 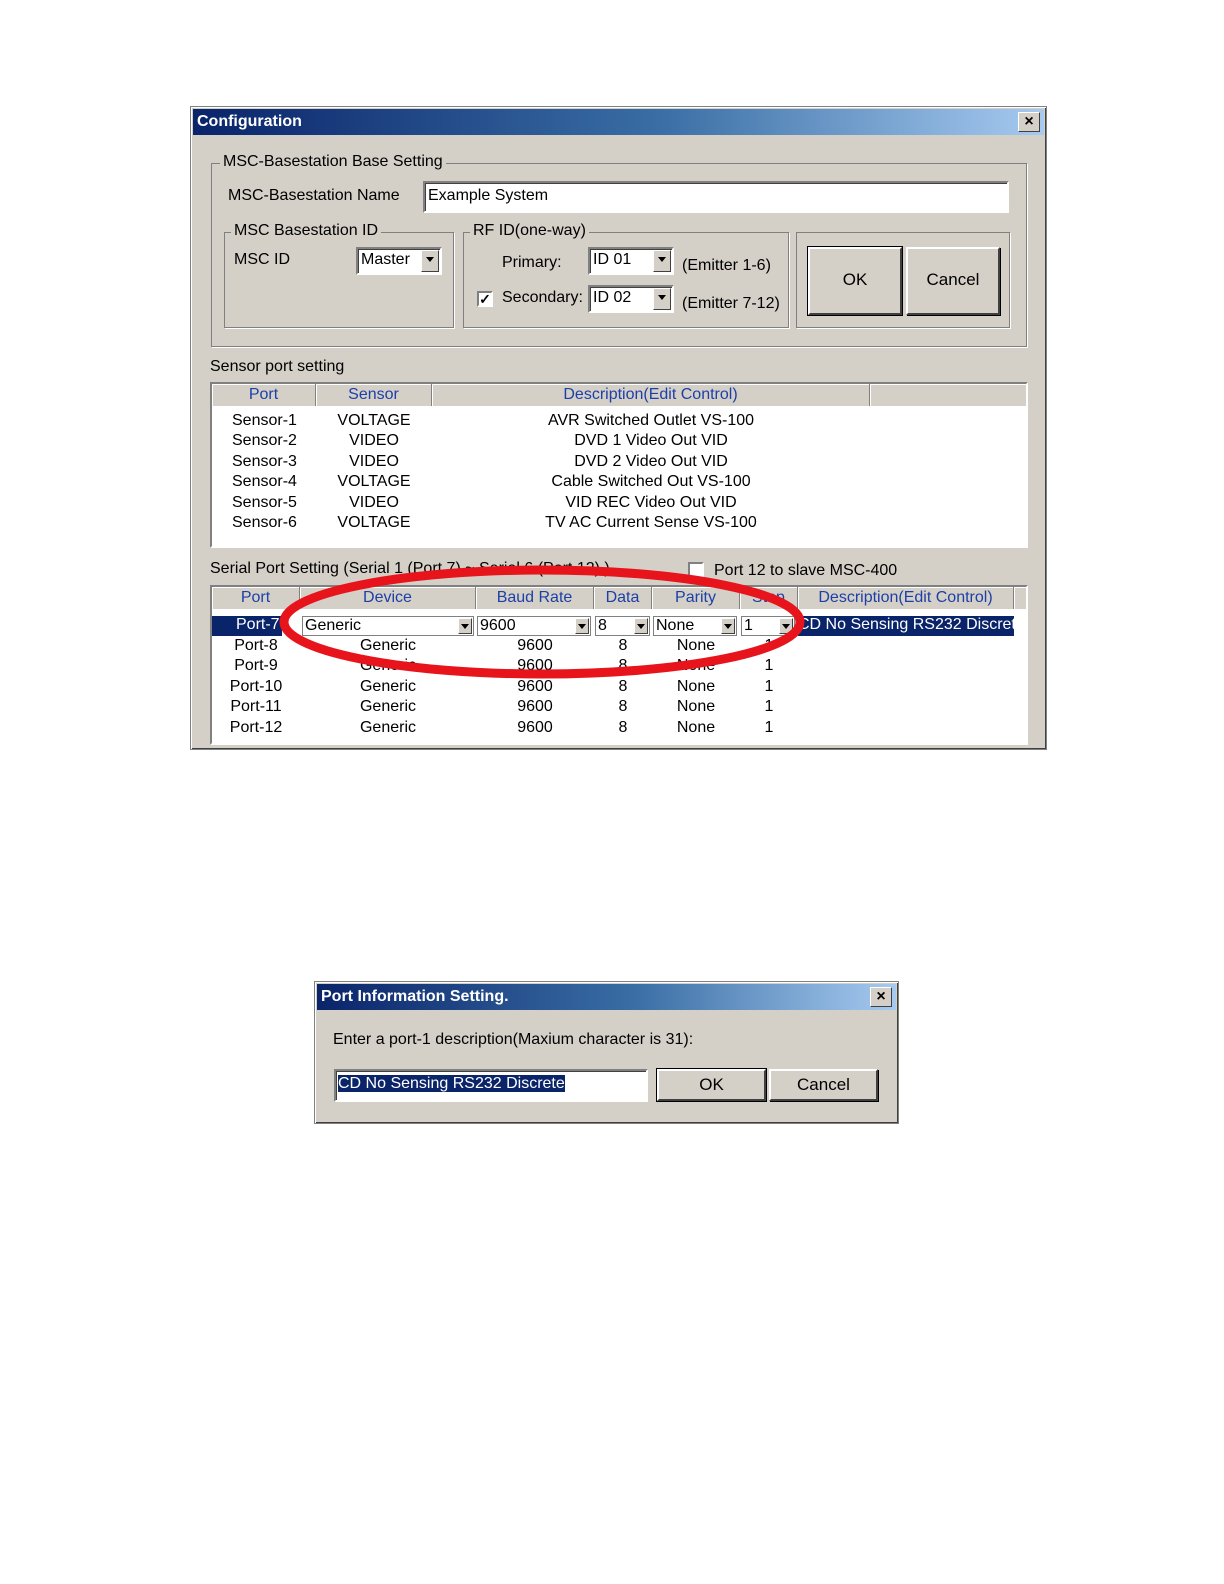 I want to click on secondary-id-select: ID 02, so click(x=631, y=299).